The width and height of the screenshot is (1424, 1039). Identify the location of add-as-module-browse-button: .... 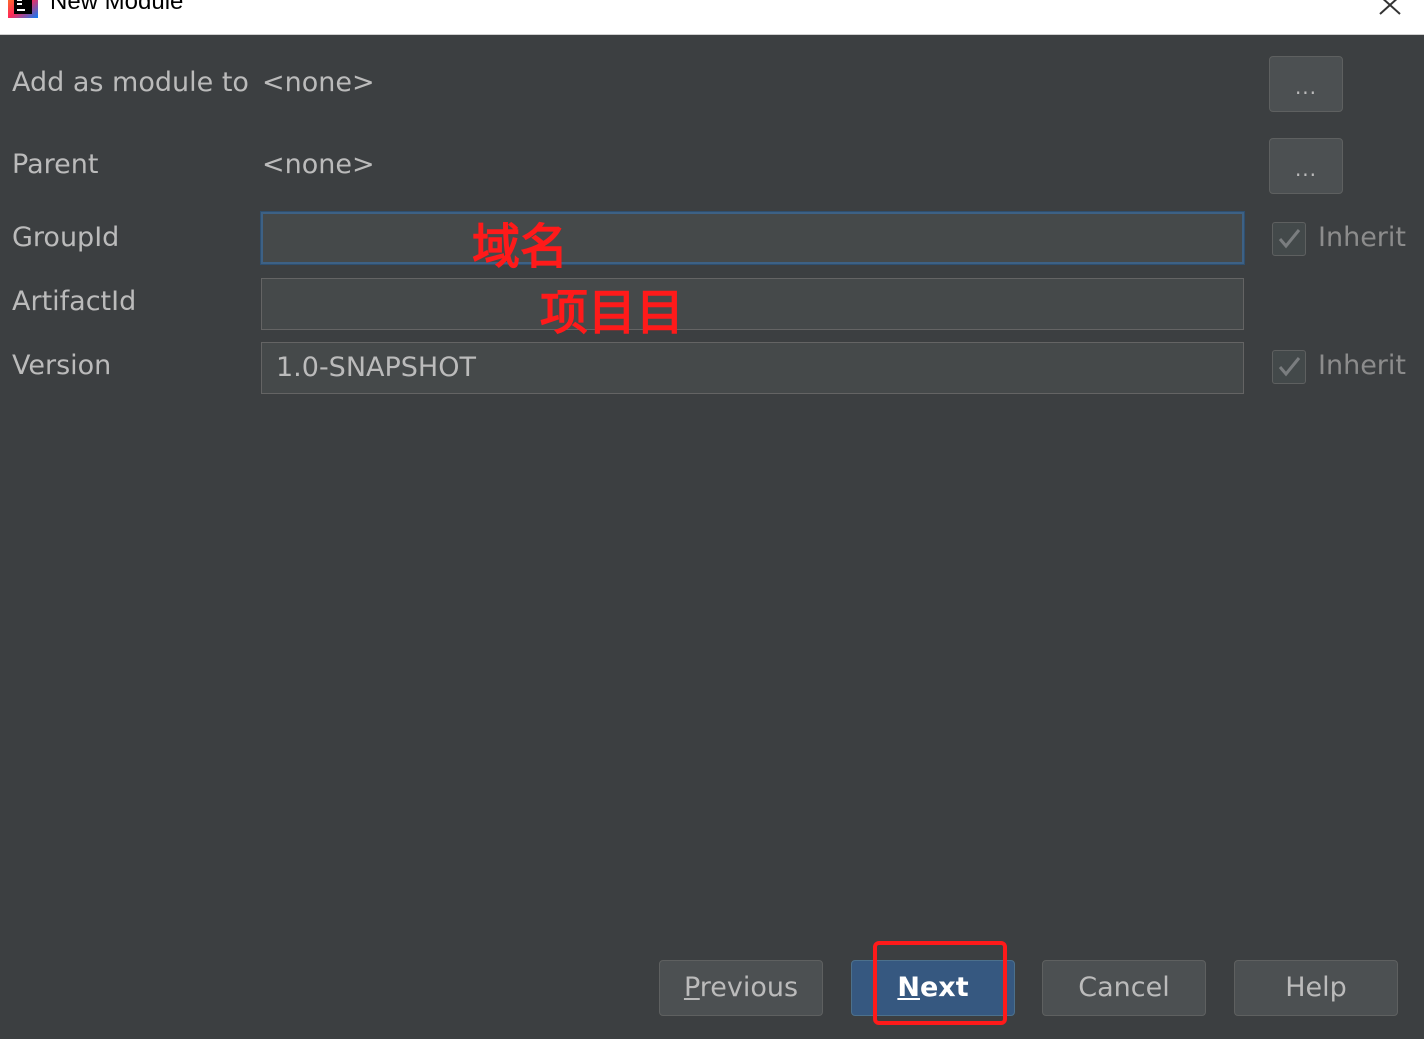
(1306, 84).